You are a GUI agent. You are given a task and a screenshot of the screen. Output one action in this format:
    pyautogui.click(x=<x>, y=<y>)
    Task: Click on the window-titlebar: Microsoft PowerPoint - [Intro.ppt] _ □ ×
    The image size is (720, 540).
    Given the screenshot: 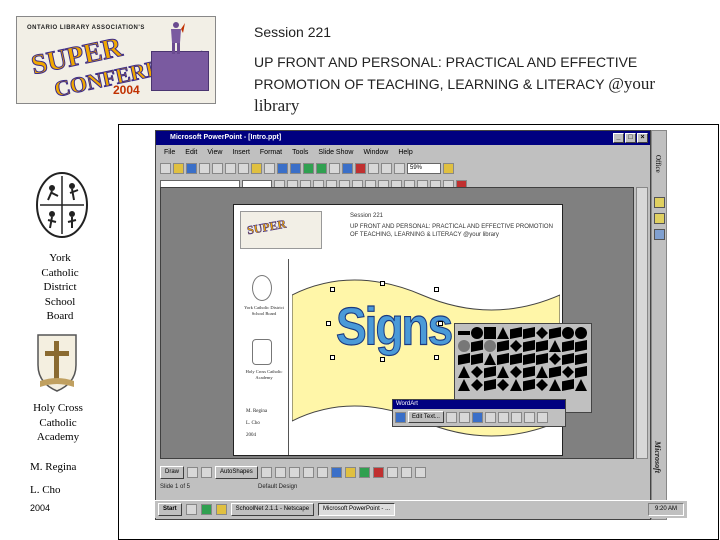 What is the action you would take?
    pyautogui.click(x=403, y=138)
    